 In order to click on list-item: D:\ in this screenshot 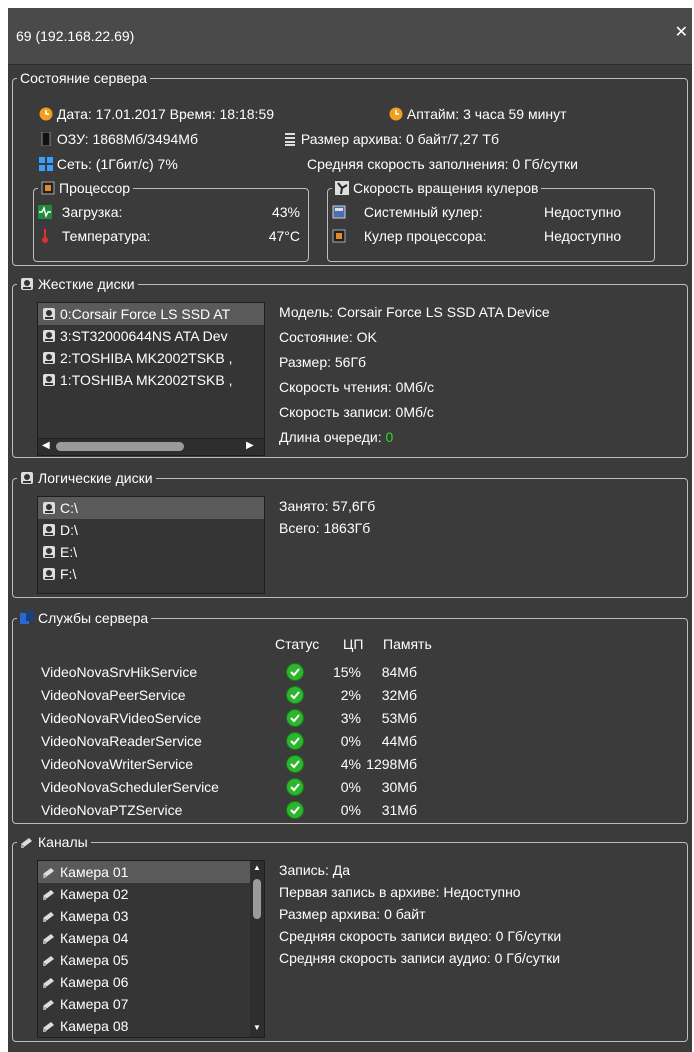, I will do `click(151, 530)`.